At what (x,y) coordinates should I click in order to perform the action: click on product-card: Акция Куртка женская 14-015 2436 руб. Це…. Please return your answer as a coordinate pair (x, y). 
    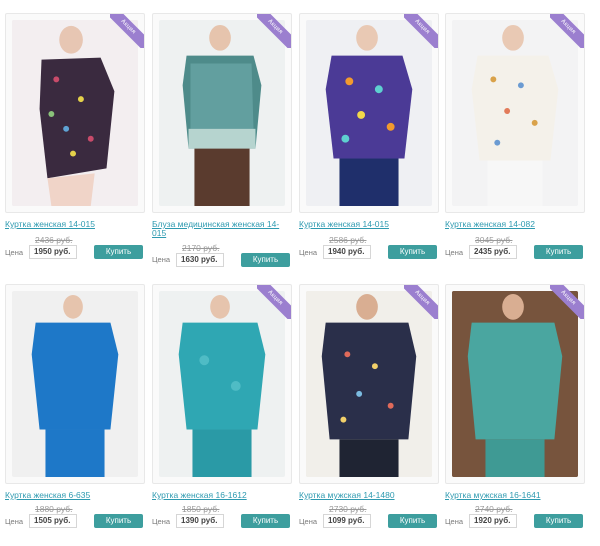
    Looking at the image, I should click on (75, 144).